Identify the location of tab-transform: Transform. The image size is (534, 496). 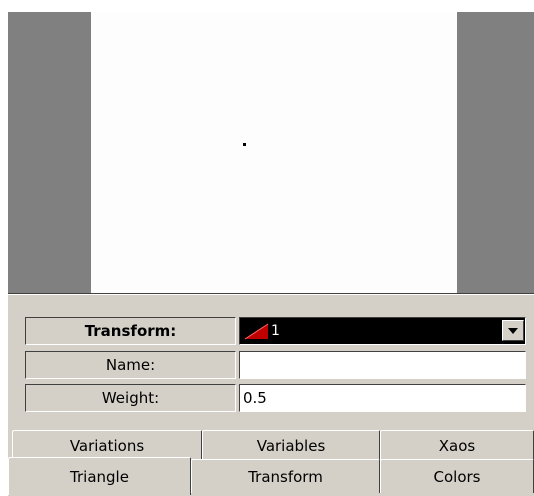
(285, 476).